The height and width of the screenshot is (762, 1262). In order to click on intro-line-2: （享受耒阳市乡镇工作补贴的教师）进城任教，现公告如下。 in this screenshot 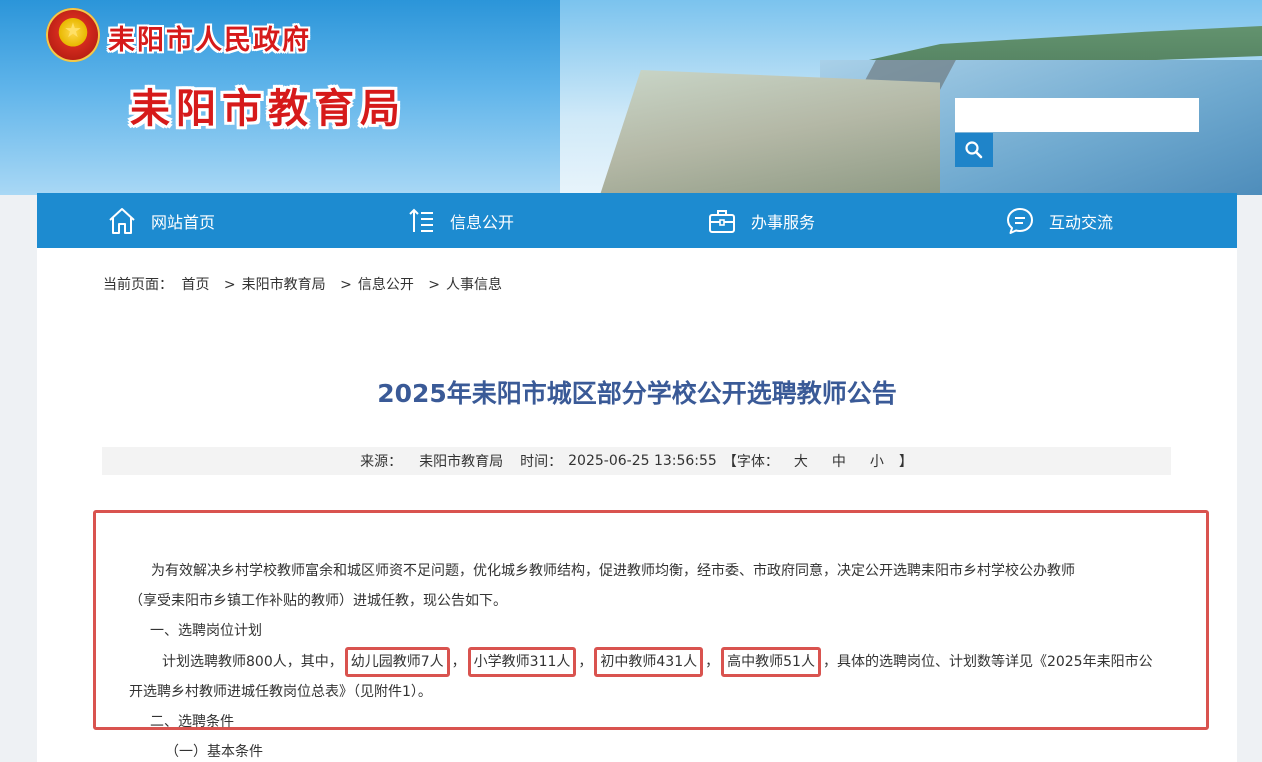, I will do `click(318, 601)`.